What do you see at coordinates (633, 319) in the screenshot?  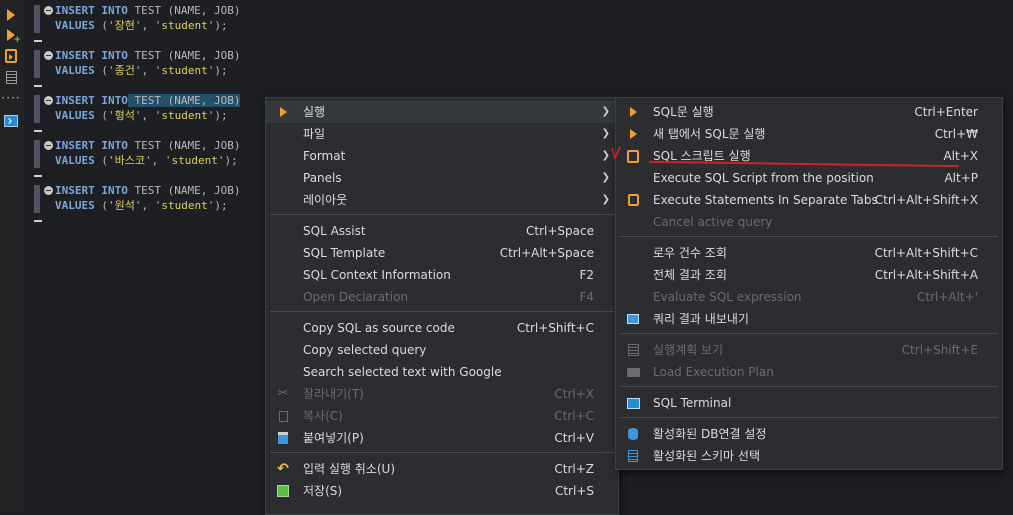 I see `export-icon` at bounding box center [633, 319].